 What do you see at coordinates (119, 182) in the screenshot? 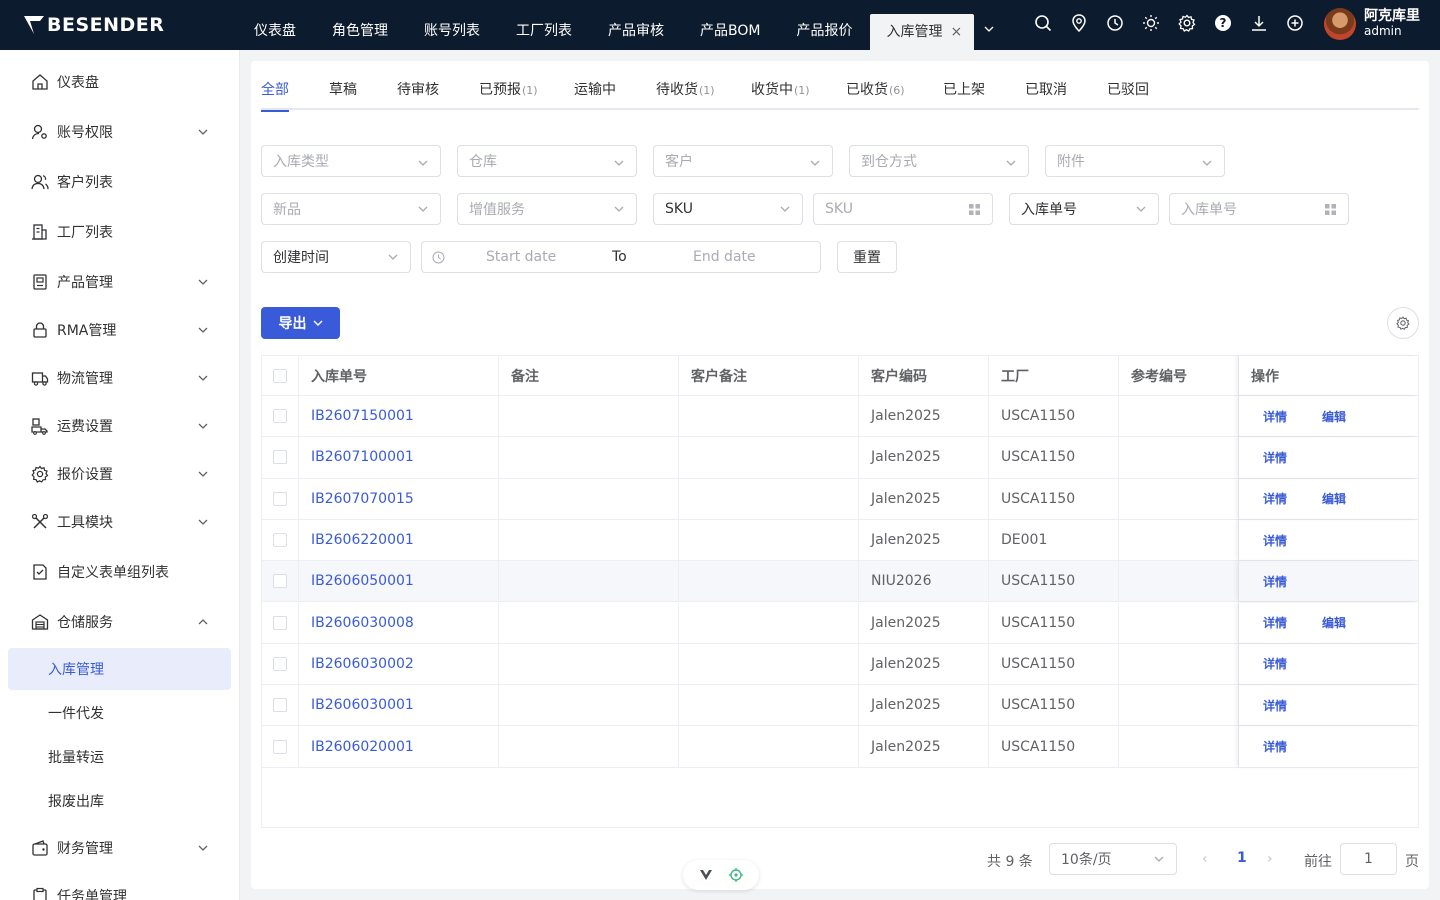
I see `sidebar-item: 客户列表` at bounding box center [119, 182].